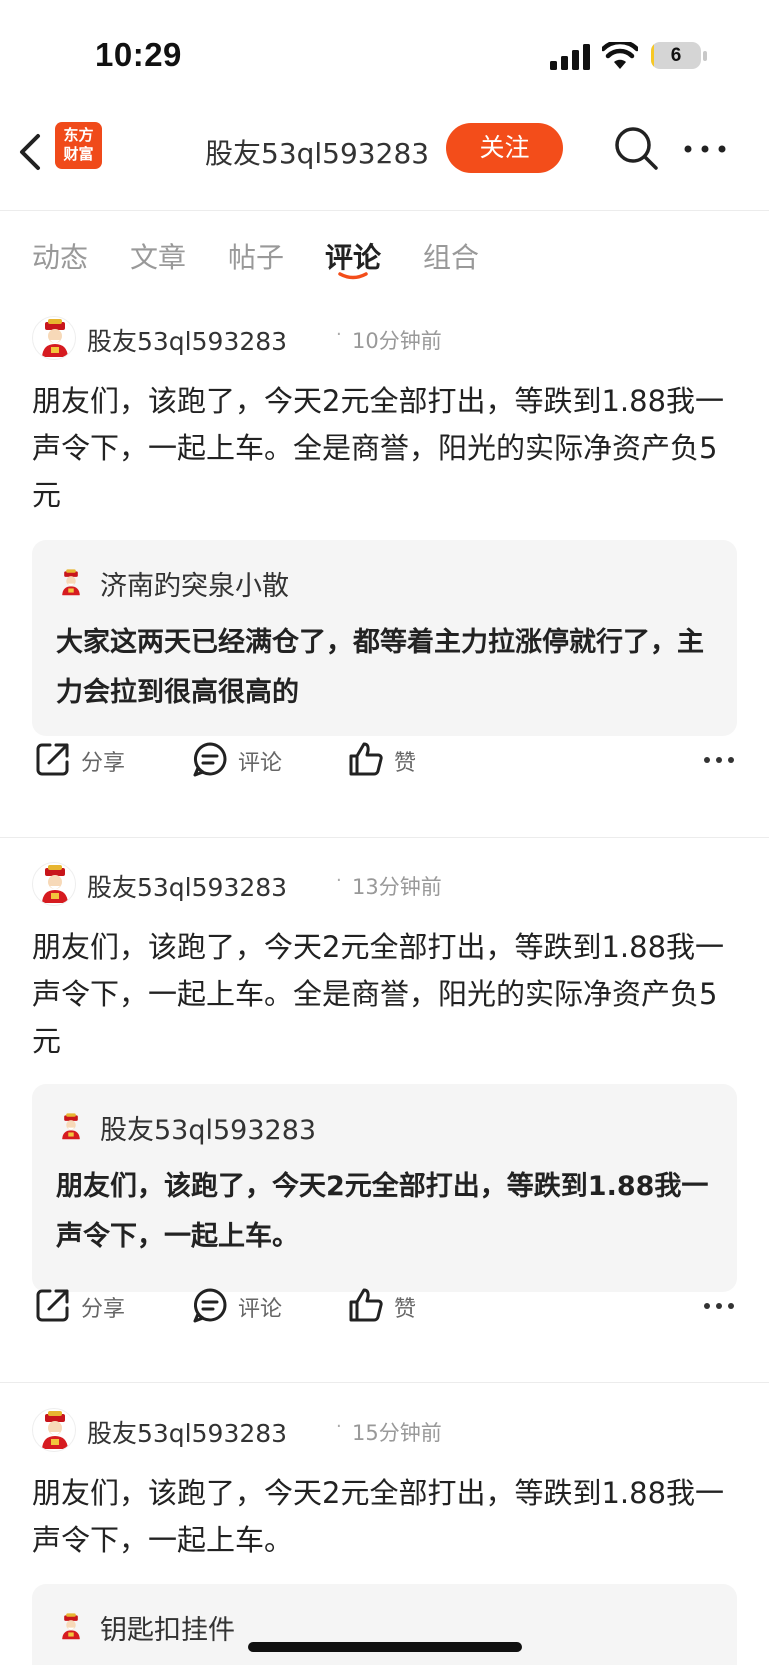 The width and height of the screenshot is (769, 1665). Describe the element at coordinates (380, 667) in the screenshot. I see `quote-text: 大家这两天已经满仓了，都等着主力拉涨停就行了，主力会拉到很高很高的` at that location.